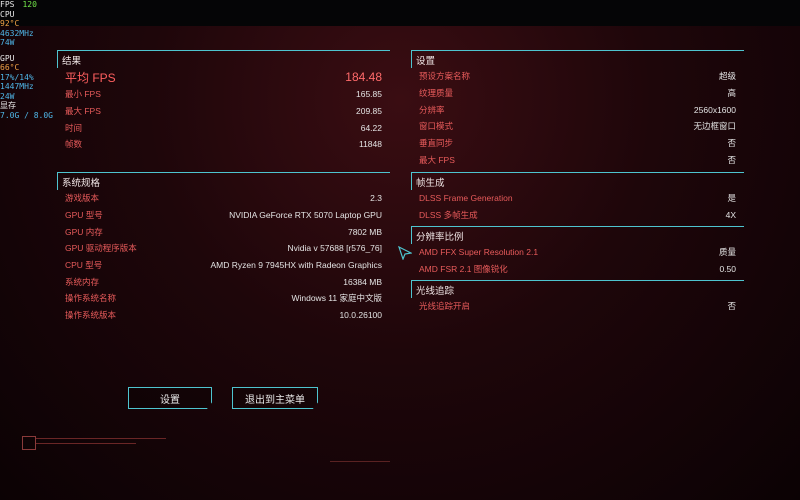 Image resolution: width=800 pixels, height=500 pixels. What do you see at coordinates (223, 181) in the screenshot?
I see `specs-title: 系统规格` at bounding box center [223, 181].